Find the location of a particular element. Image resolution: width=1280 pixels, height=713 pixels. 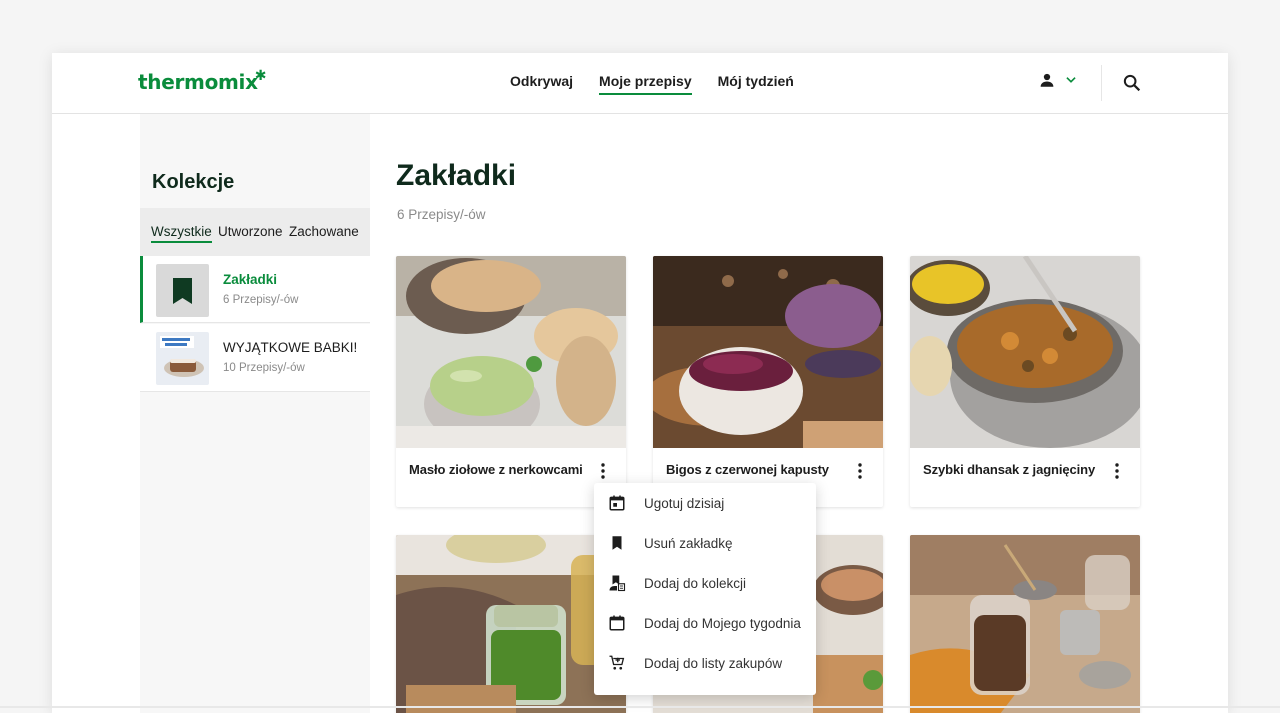

recipe-card: Bigos z czerwonej kapusty is located at coordinates (768, 381).